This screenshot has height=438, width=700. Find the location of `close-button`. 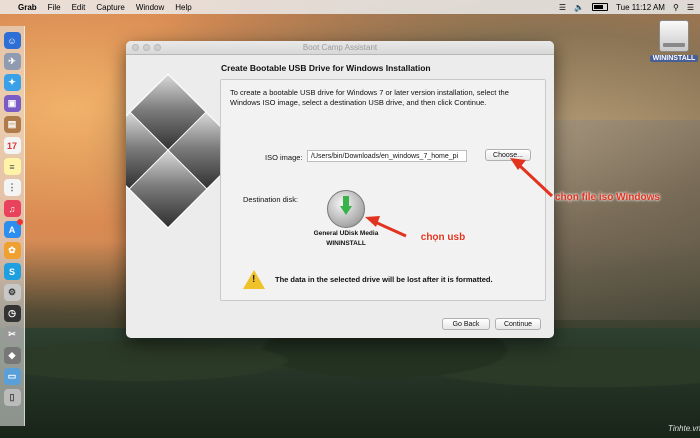

close-button is located at coordinates (135, 47).